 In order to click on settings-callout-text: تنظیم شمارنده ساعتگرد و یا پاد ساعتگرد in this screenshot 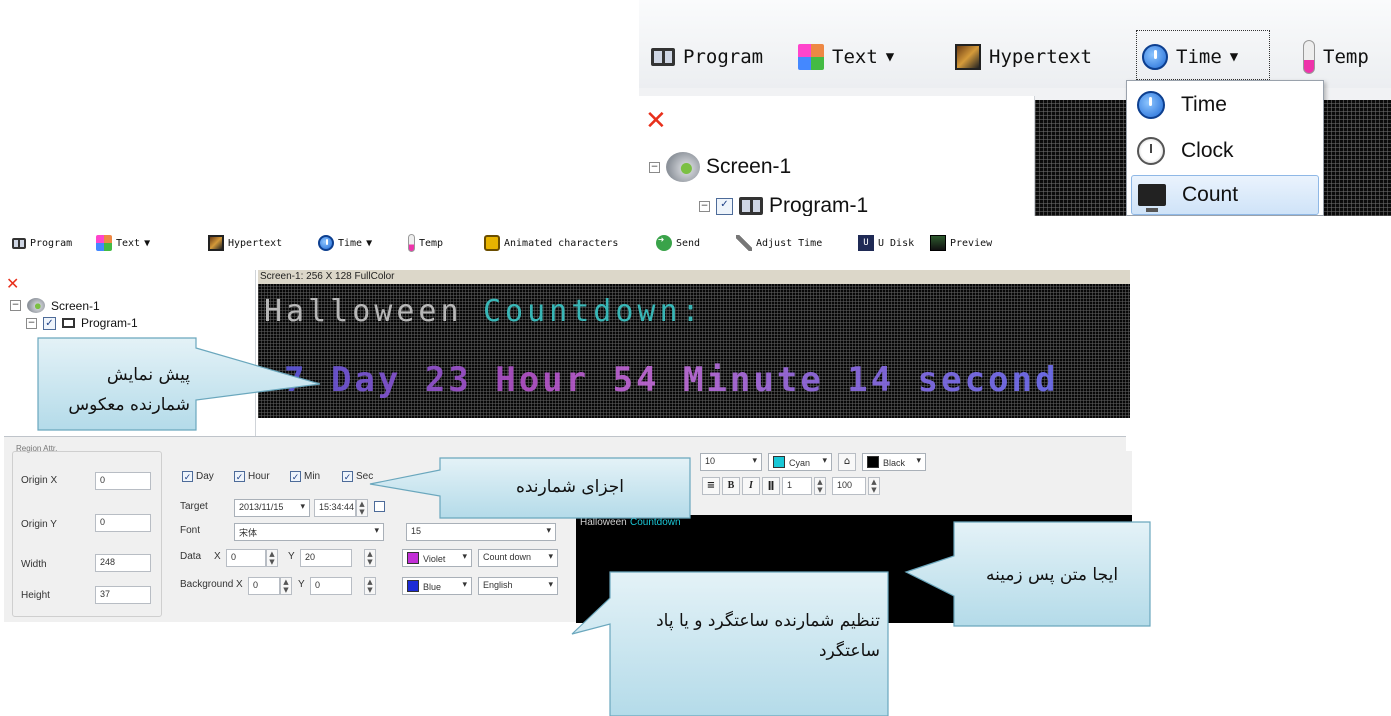, I will do `click(768, 636)`.